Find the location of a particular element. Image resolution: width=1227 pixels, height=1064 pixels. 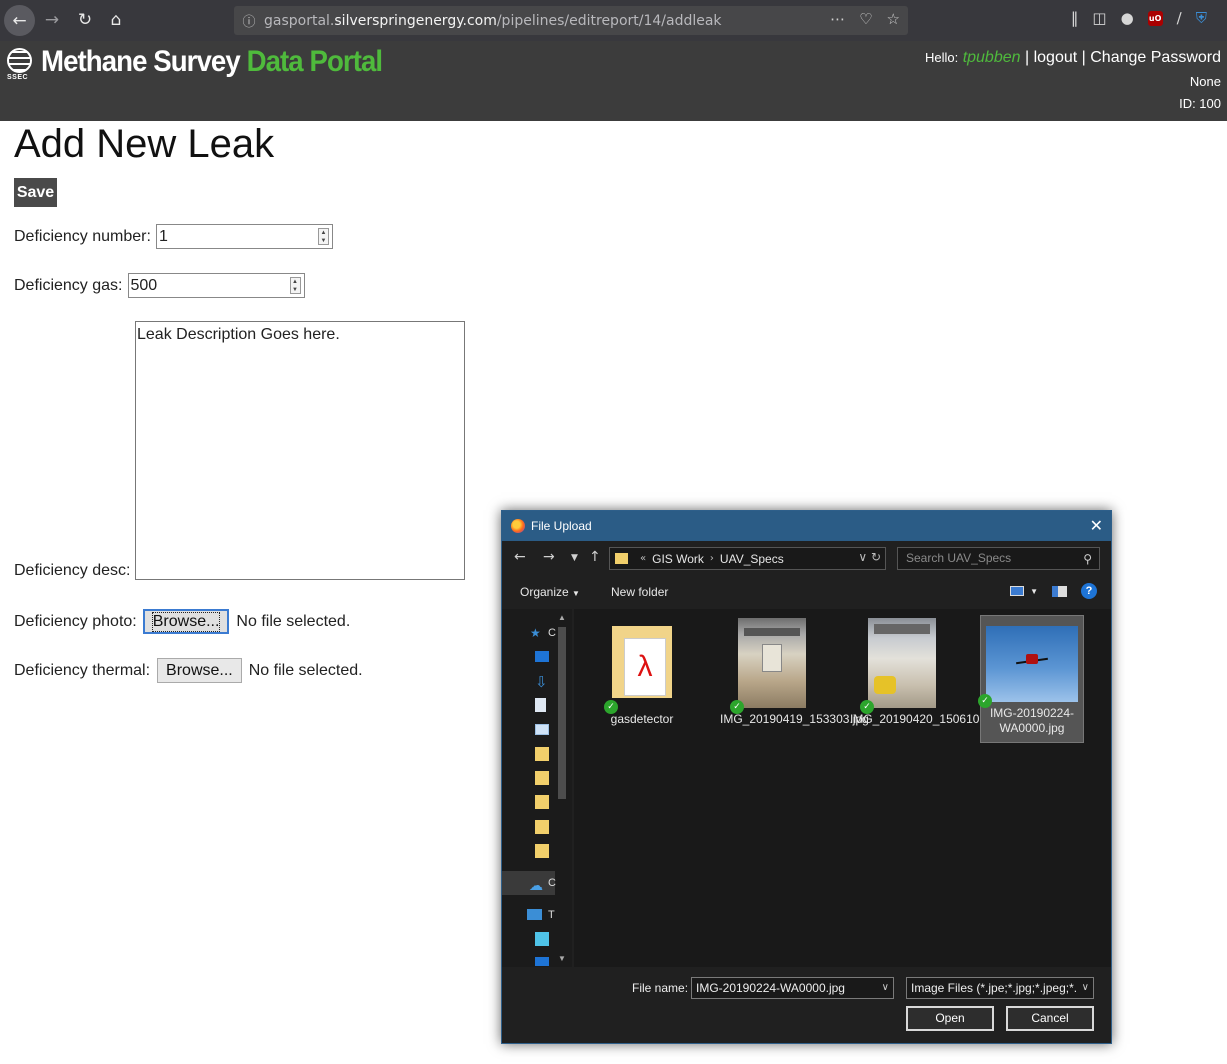

site-title-main: Methane Survey is located at coordinates (141, 61).